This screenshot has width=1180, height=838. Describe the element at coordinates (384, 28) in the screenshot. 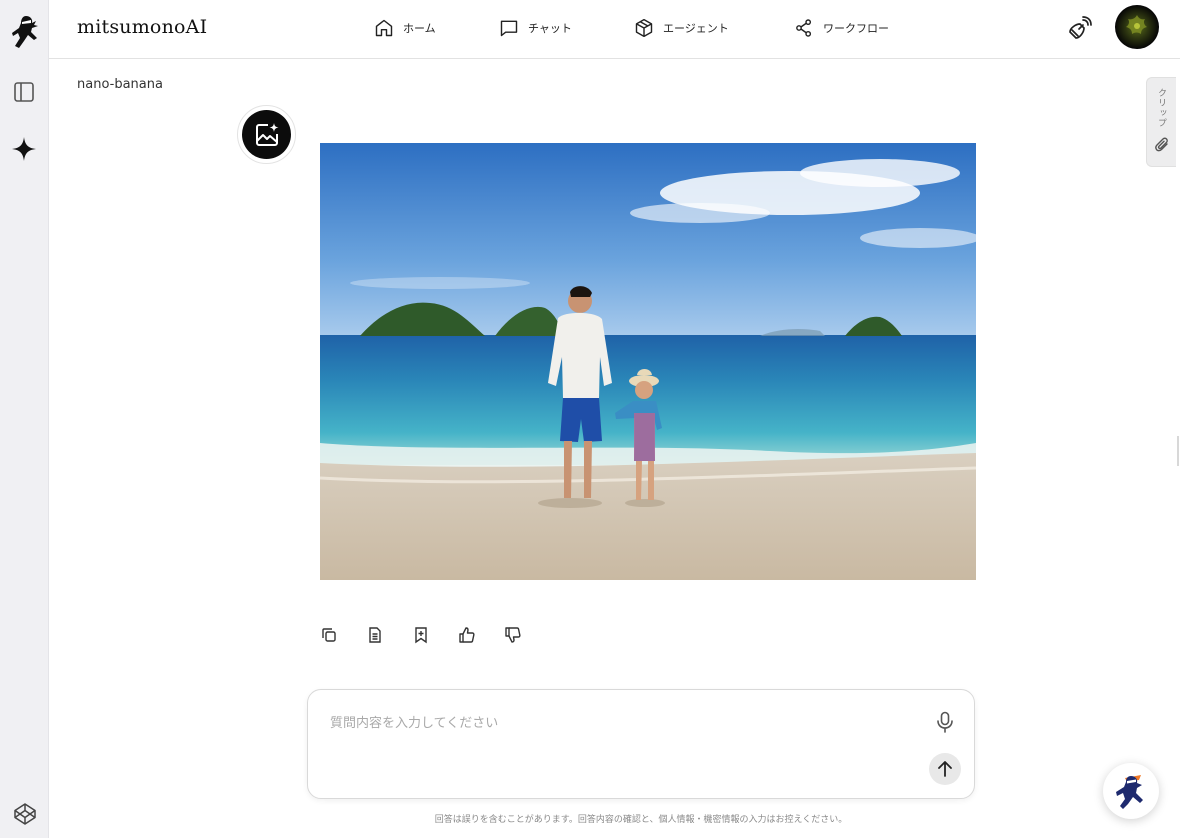

I see `home-icon` at that location.